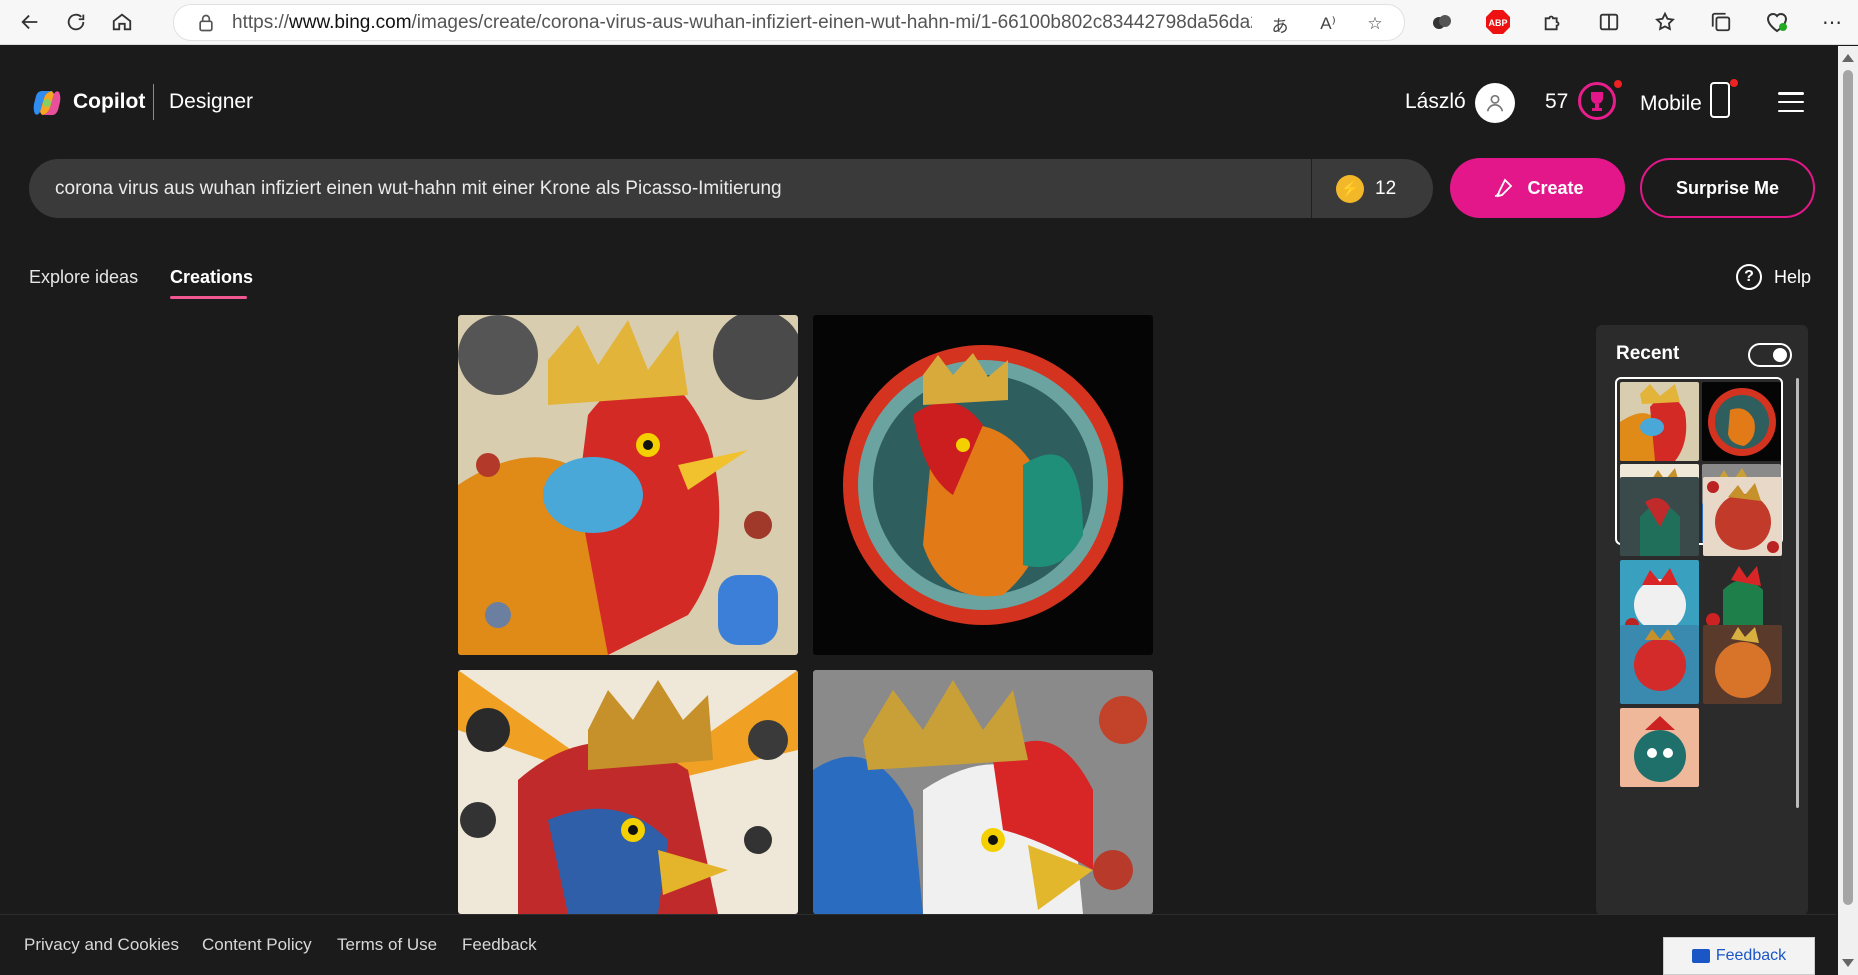 The image size is (1858, 975). Describe the element at coordinates (1386, 188) in the screenshot. I see `boost-count: 12` at that location.